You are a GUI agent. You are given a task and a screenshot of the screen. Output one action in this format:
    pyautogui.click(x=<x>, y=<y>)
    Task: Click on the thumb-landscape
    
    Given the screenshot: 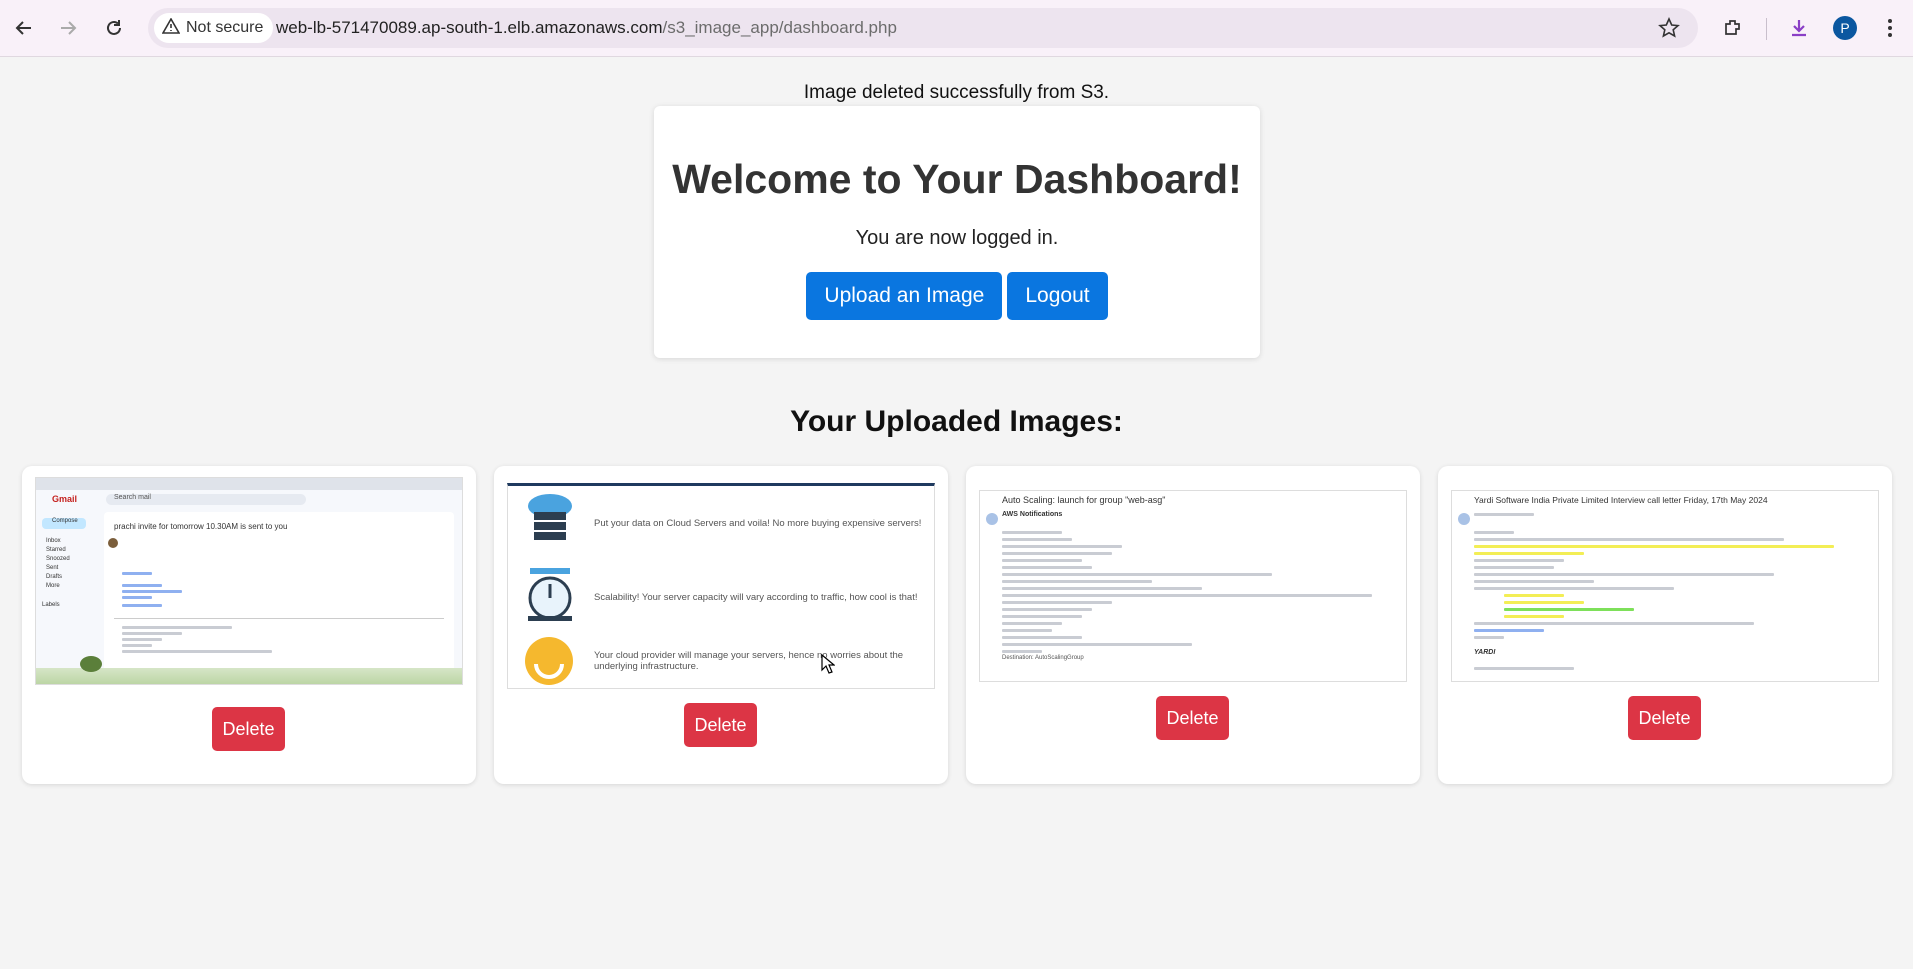 What is the action you would take?
    pyautogui.click(x=249, y=676)
    